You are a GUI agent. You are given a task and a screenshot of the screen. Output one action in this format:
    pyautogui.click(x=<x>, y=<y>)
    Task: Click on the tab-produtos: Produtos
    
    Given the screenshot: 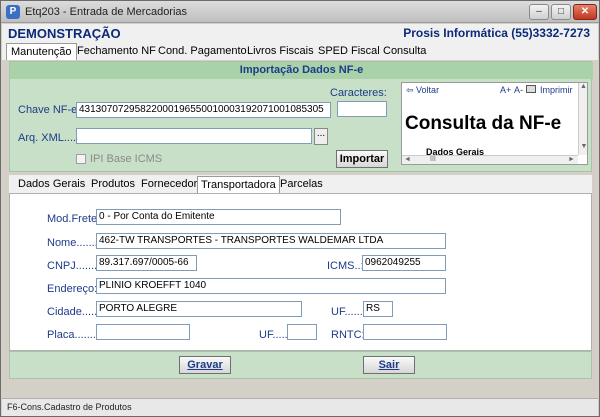 What is the action you would take?
    pyautogui.click(x=113, y=184)
    